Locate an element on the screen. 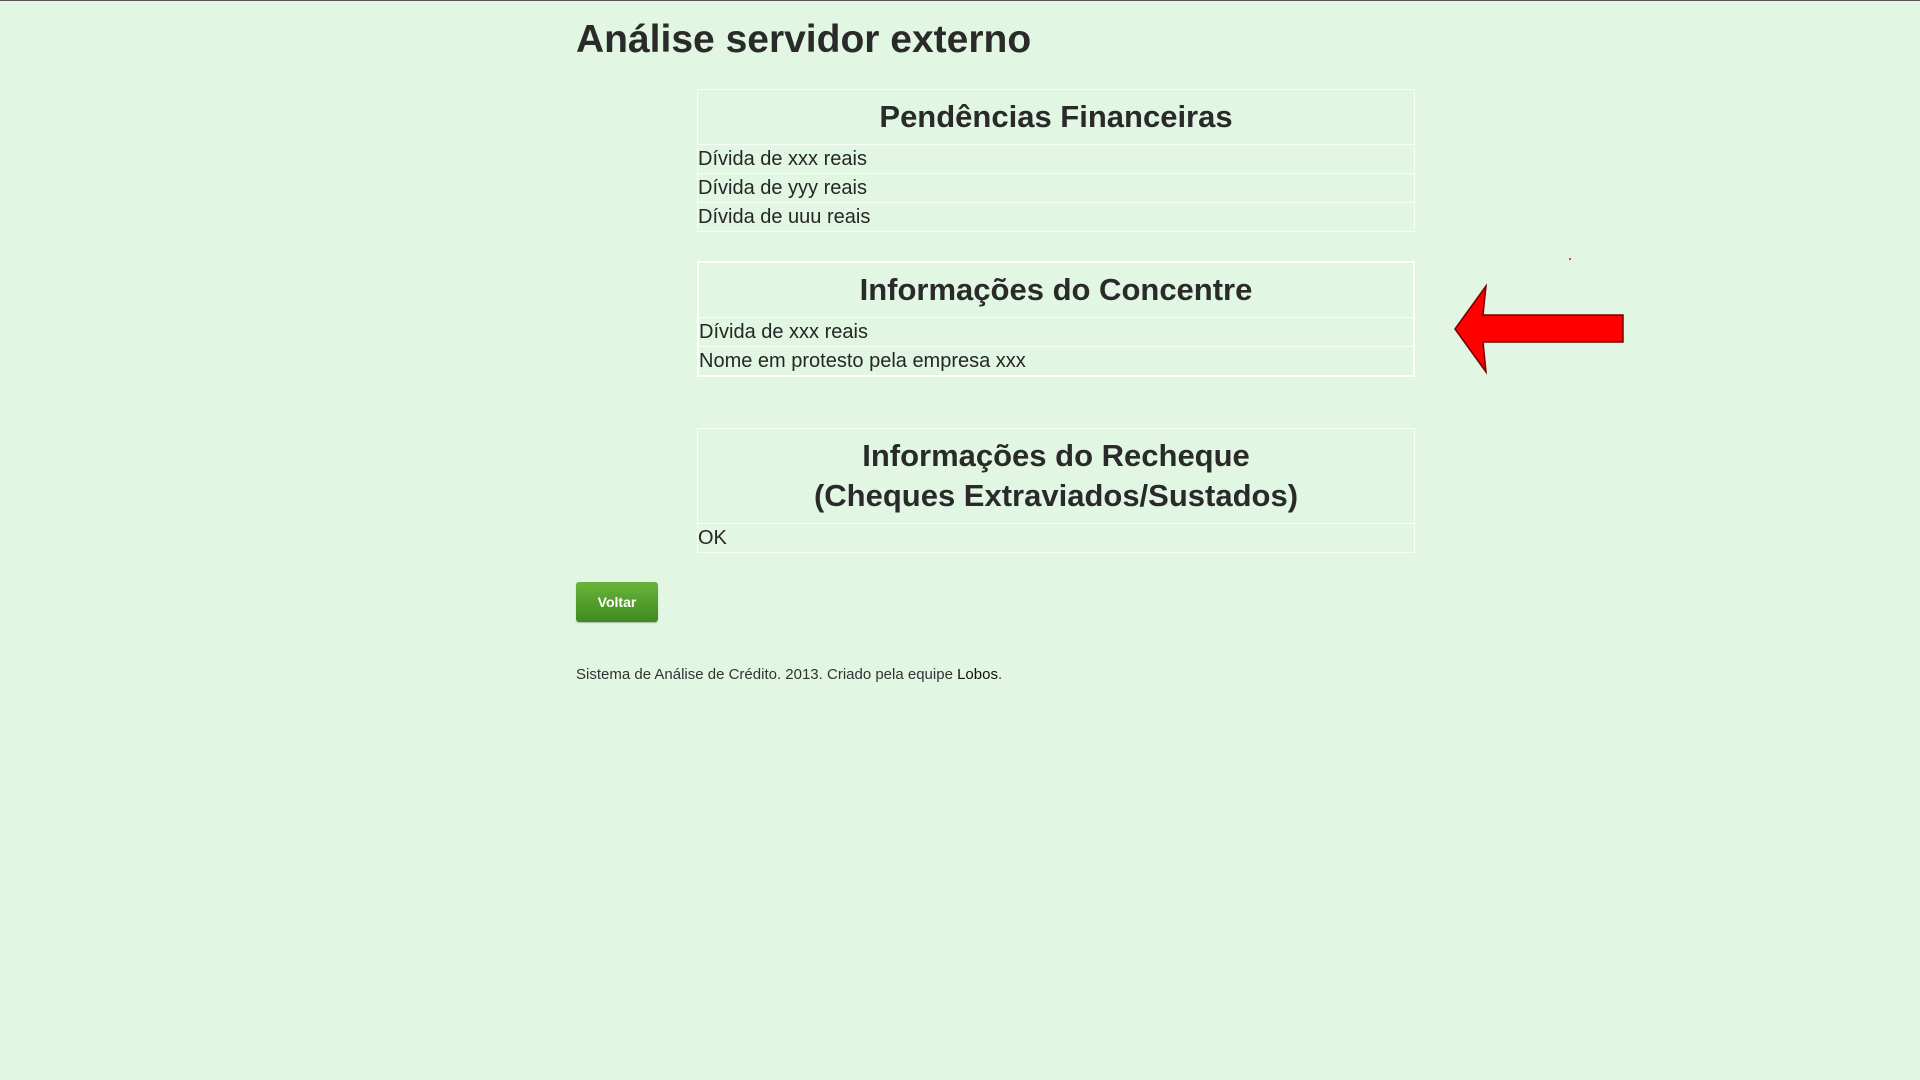 The height and width of the screenshot is (1080, 1920). section-title: Informações do Concentre is located at coordinates (1056, 289).